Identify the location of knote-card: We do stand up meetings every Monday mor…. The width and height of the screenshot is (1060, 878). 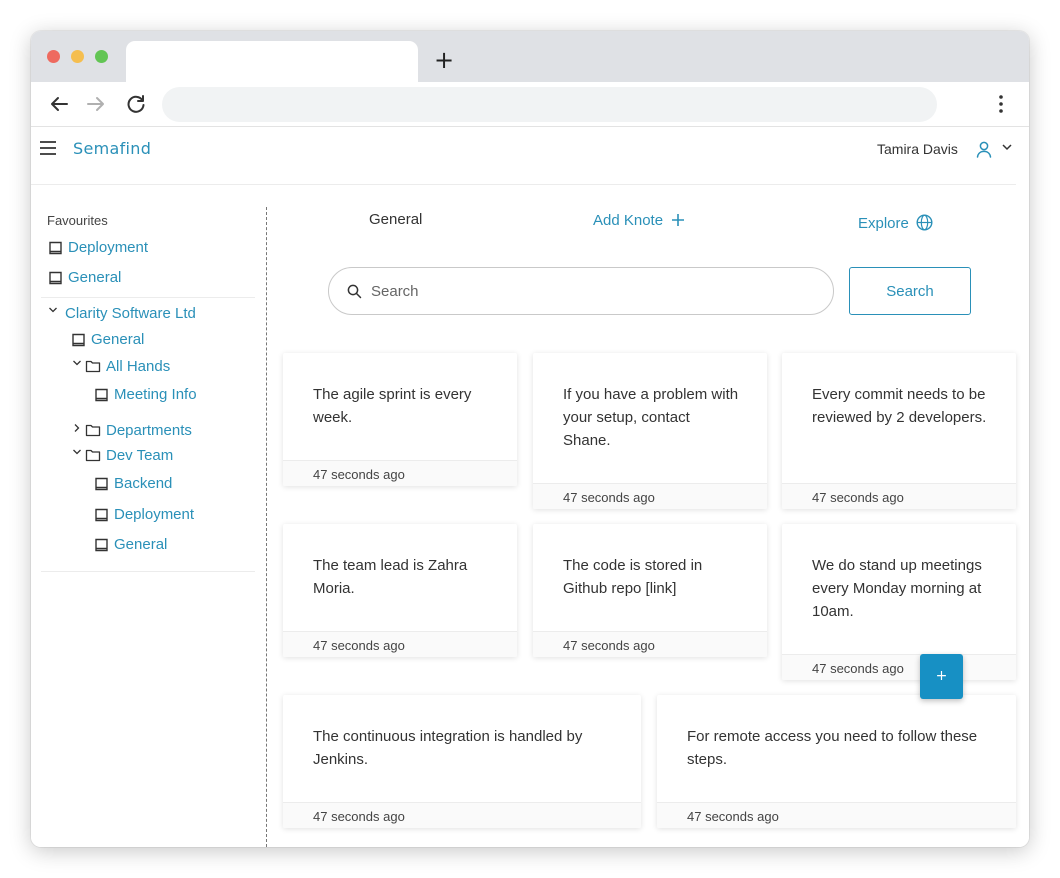
(899, 602).